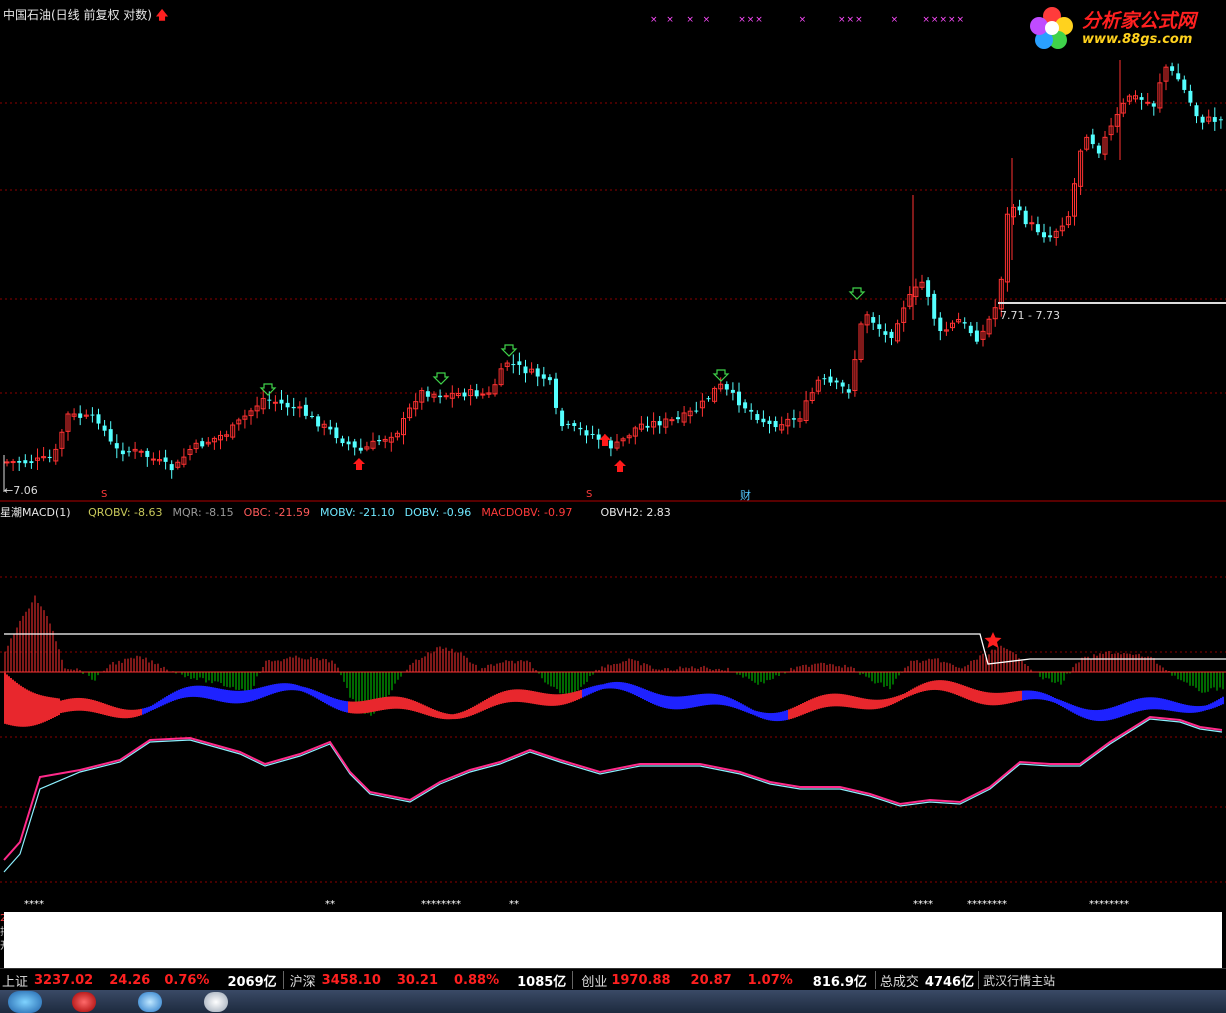 The image size is (1226, 1013). I want to click on up-arrow-icon, so click(359, 464).